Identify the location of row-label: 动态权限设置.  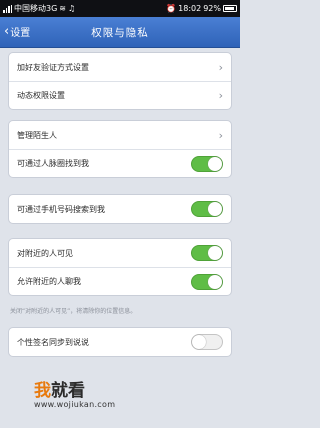
(41, 95).